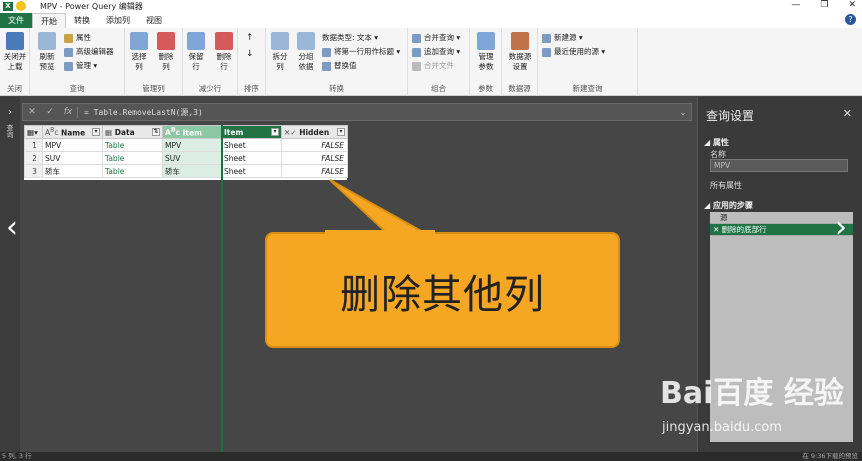 The width and height of the screenshot is (862, 461). I want to click on group-combine: 合并查询 ▾ 追加查询 ▾ 合并文件 组合, so click(439, 62).